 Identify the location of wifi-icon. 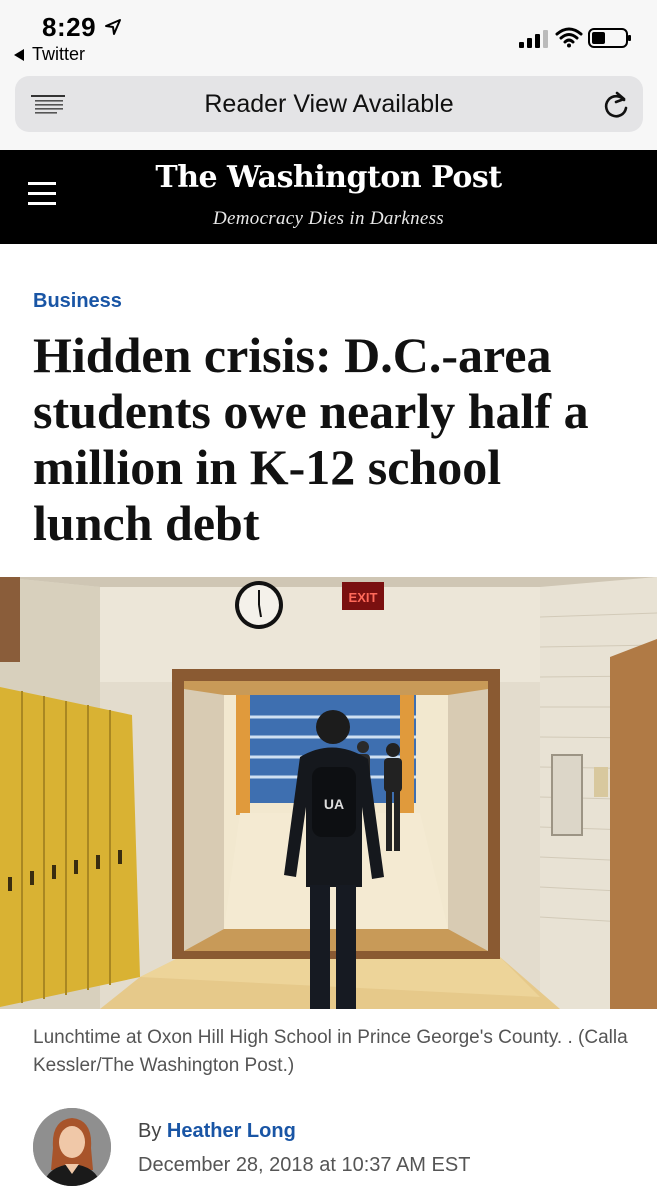
(569, 37).